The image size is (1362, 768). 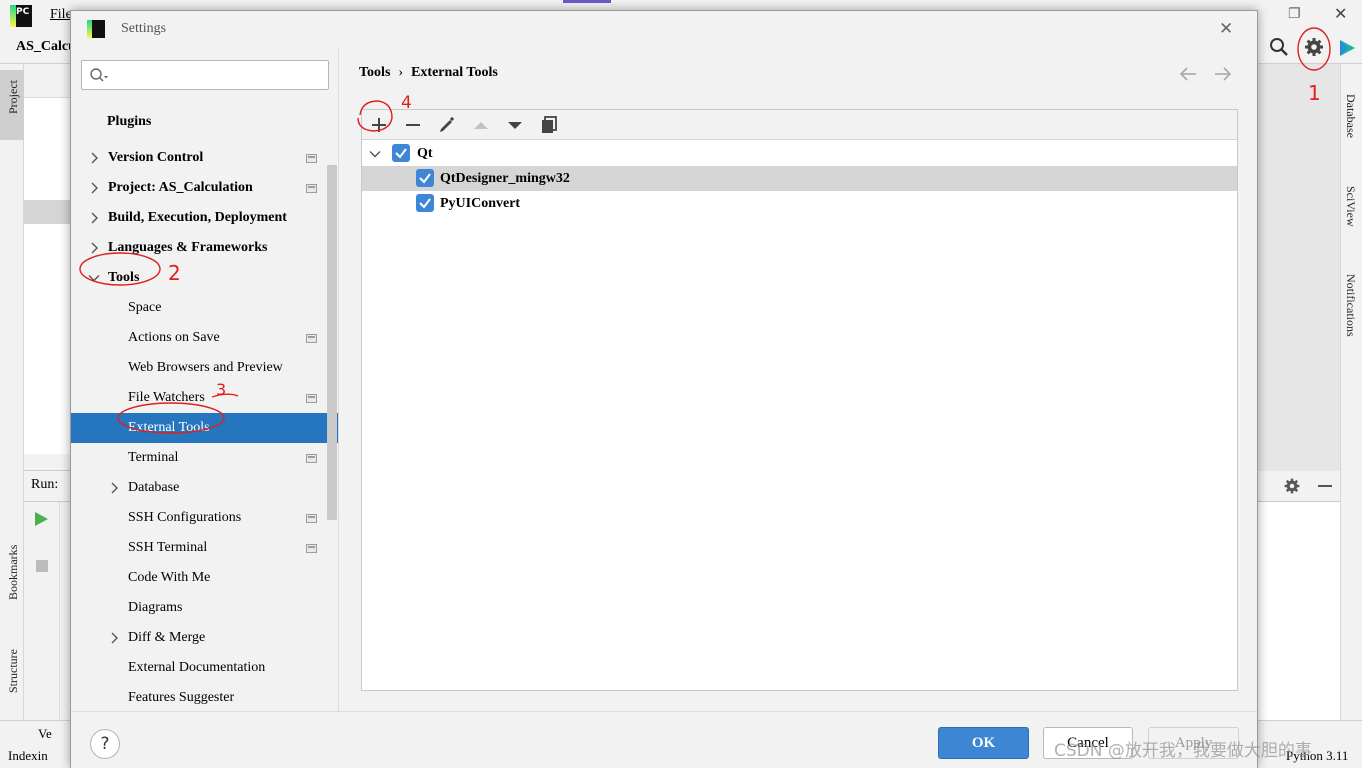 I want to click on indexing-status: Indexin, so click(x=28, y=755).